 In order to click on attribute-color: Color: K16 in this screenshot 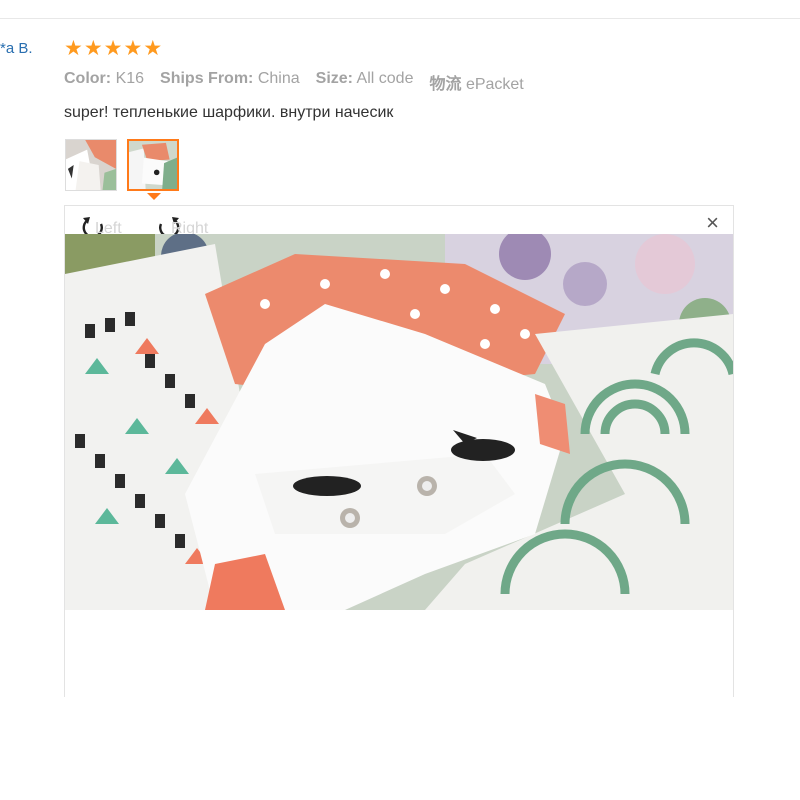, I will do `click(104, 78)`.